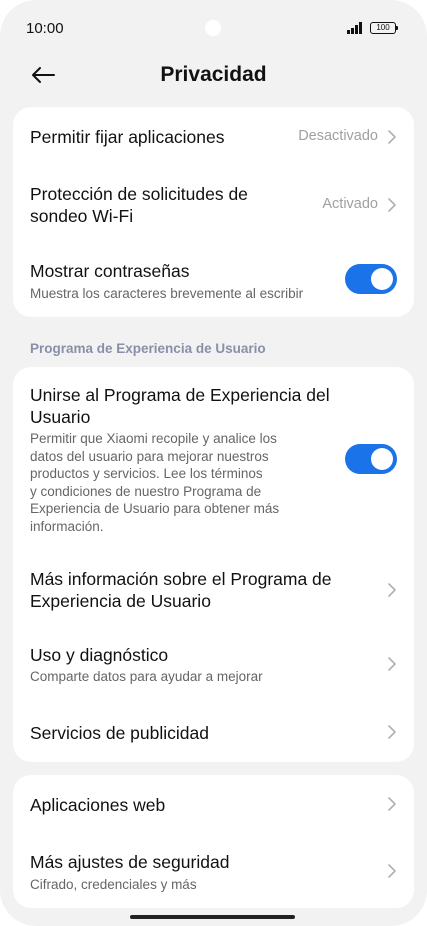  What do you see at coordinates (350, 204) in the screenshot?
I see `row-value: Activado` at bounding box center [350, 204].